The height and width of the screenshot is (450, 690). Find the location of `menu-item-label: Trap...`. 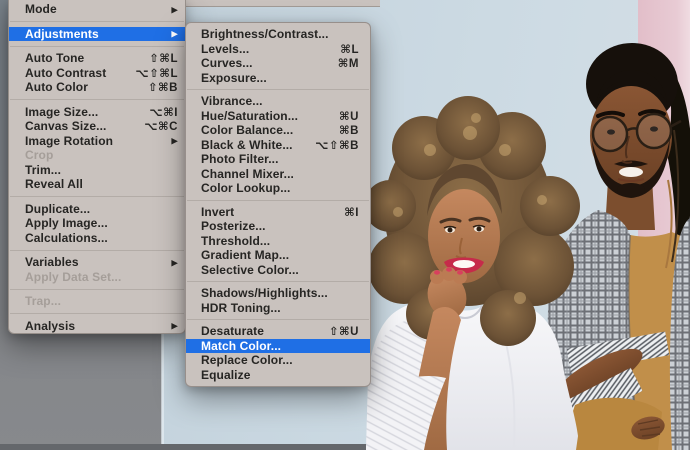

menu-item-label: Trap... is located at coordinates (43, 301).